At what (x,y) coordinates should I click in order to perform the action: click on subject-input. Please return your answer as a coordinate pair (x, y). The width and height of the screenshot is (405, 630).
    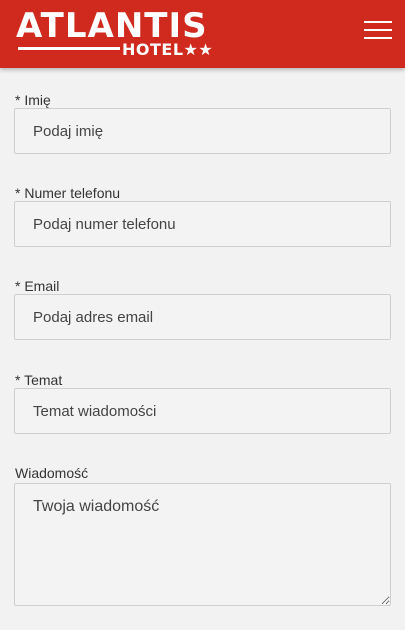
    Looking at the image, I should click on (202, 411).